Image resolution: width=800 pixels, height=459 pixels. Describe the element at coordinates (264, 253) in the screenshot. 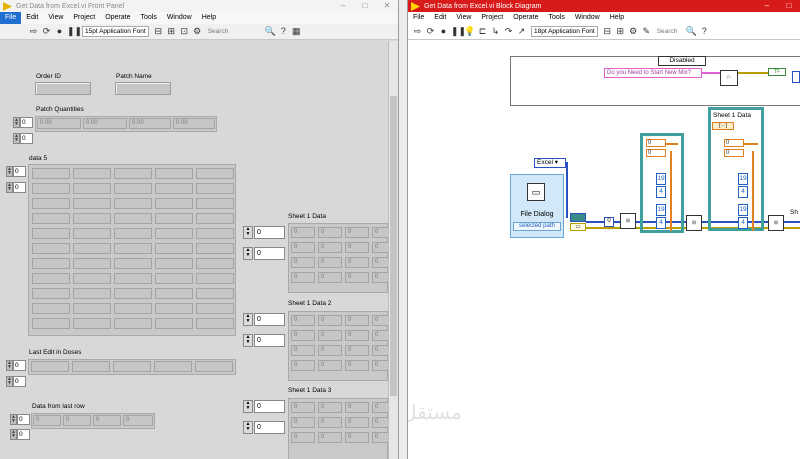

I see `sheet1-col-index: ▲ ▼ 0` at that location.